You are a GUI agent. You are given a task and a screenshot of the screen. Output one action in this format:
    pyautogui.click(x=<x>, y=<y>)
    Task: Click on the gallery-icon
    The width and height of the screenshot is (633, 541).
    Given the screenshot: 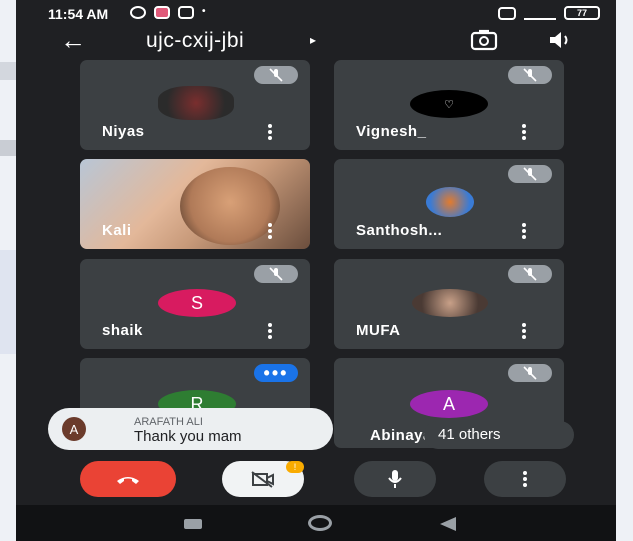 What is the action you would take?
    pyautogui.click(x=162, y=12)
    